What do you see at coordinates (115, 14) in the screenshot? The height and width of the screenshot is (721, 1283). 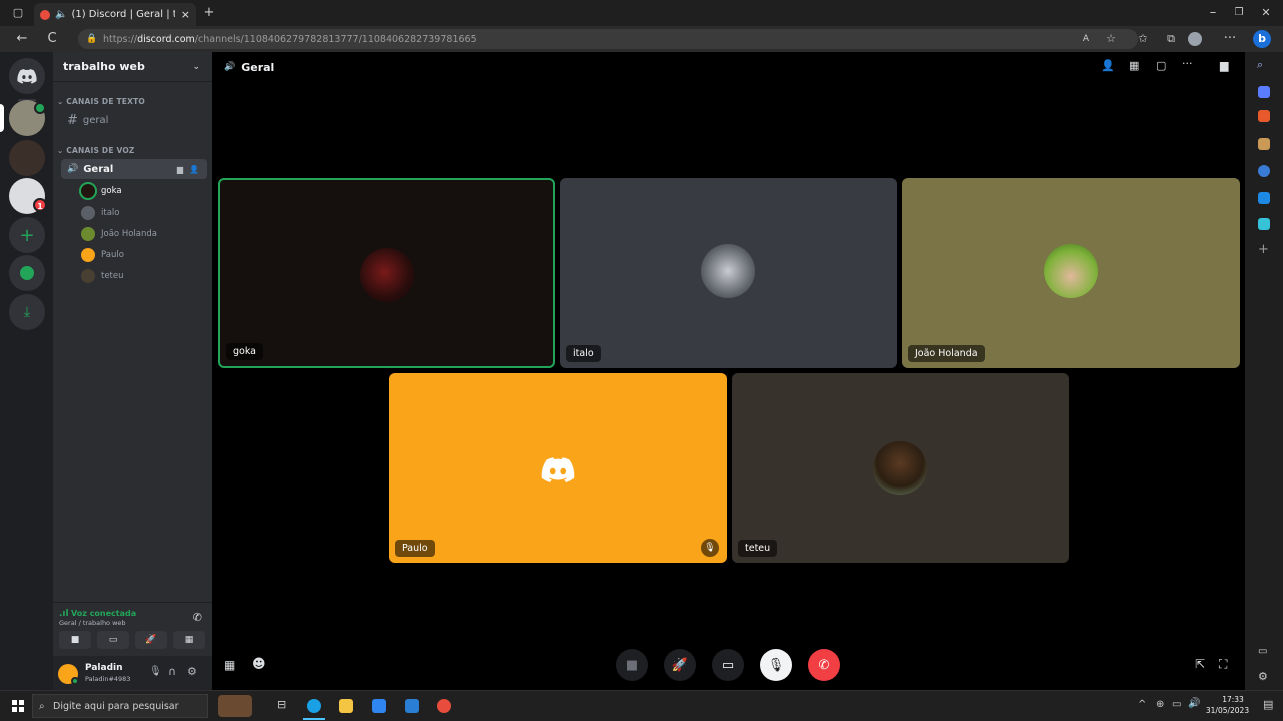 I see `browser-tab: 🔈 (1) Discord | Geral | trabalho ×` at bounding box center [115, 14].